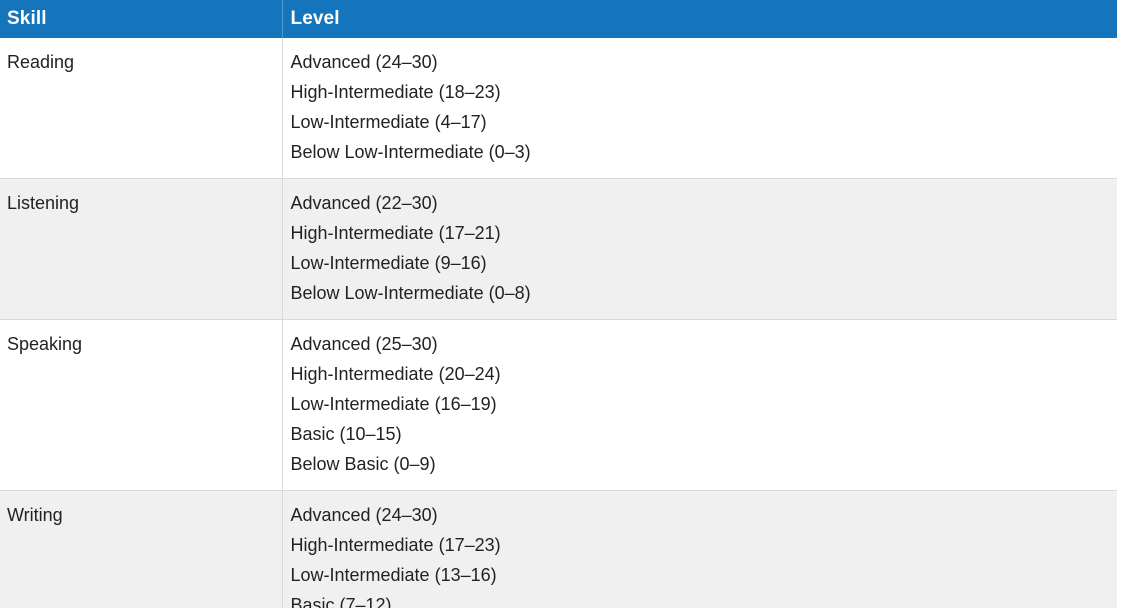 The width and height of the screenshot is (1122, 608). What do you see at coordinates (388, 263) in the screenshot?
I see `level-item: Low-Intermediate (9–16)` at bounding box center [388, 263].